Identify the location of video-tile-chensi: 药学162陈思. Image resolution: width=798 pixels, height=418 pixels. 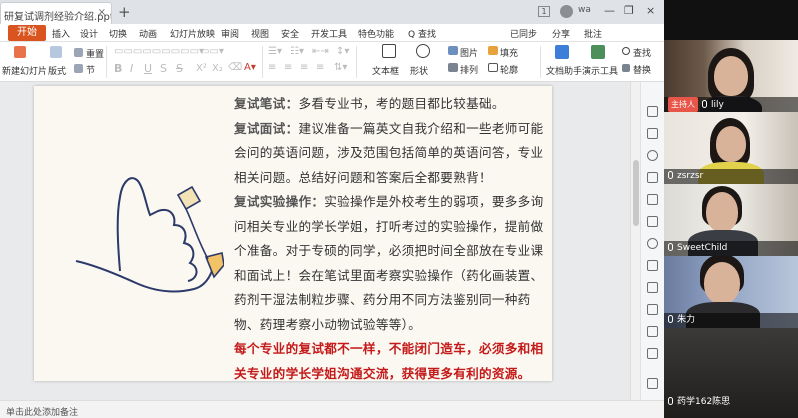
(731, 373).